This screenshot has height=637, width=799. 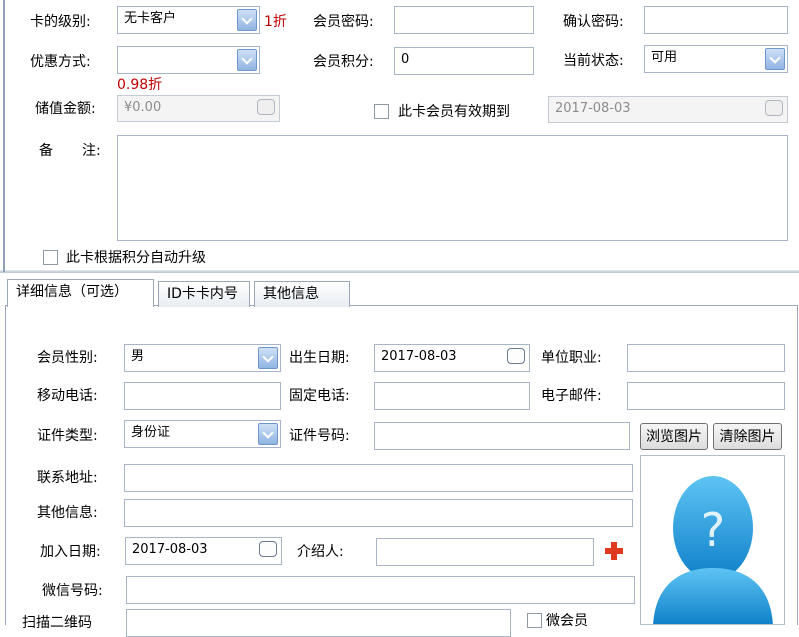 I want to click on stored-value-input: ¥0.00, so click(x=198, y=108).